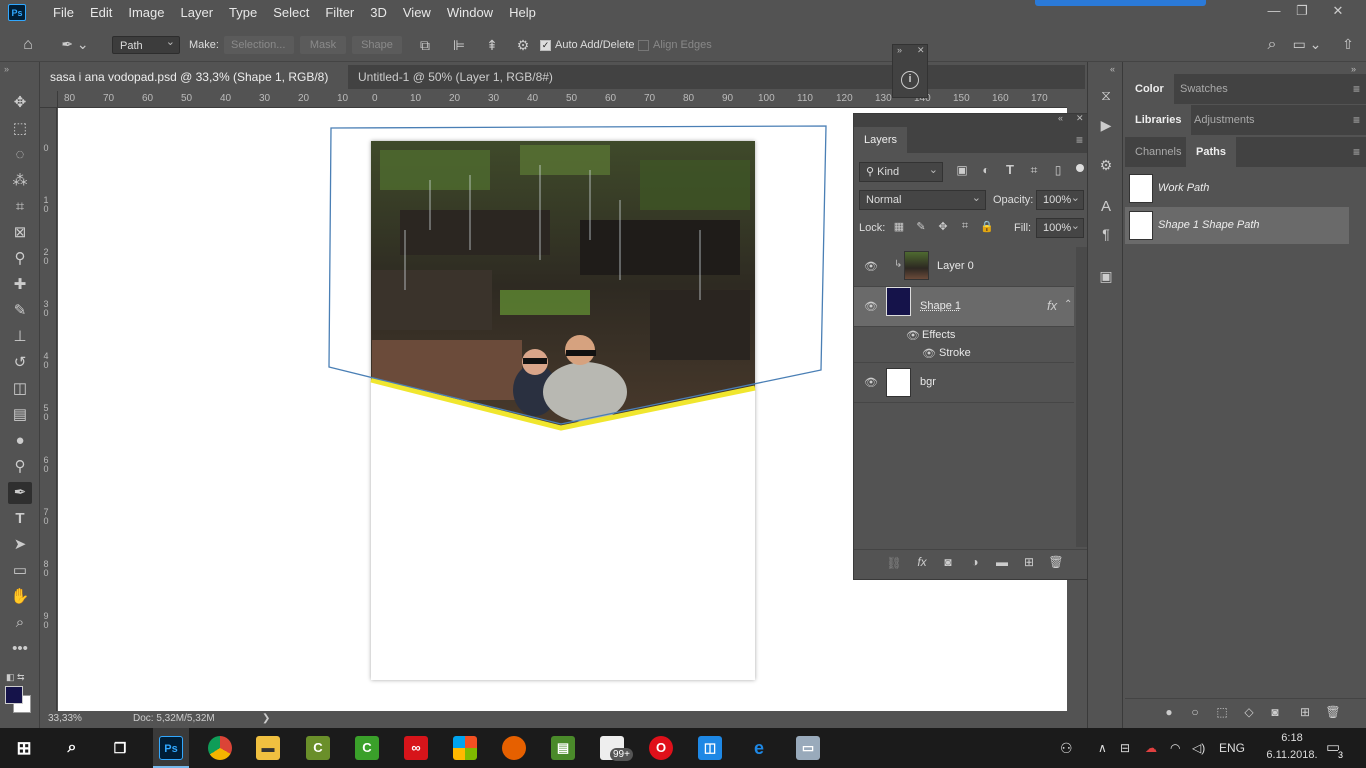  What do you see at coordinates (220, 748) in the screenshot?
I see `chrome-icon` at bounding box center [220, 748].